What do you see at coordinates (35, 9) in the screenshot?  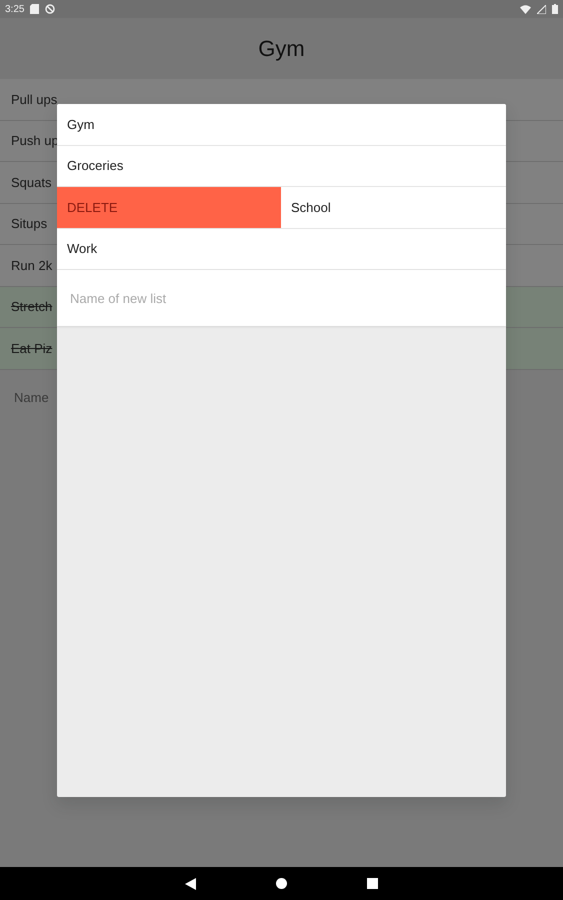 I see `sd-card-icon` at bounding box center [35, 9].